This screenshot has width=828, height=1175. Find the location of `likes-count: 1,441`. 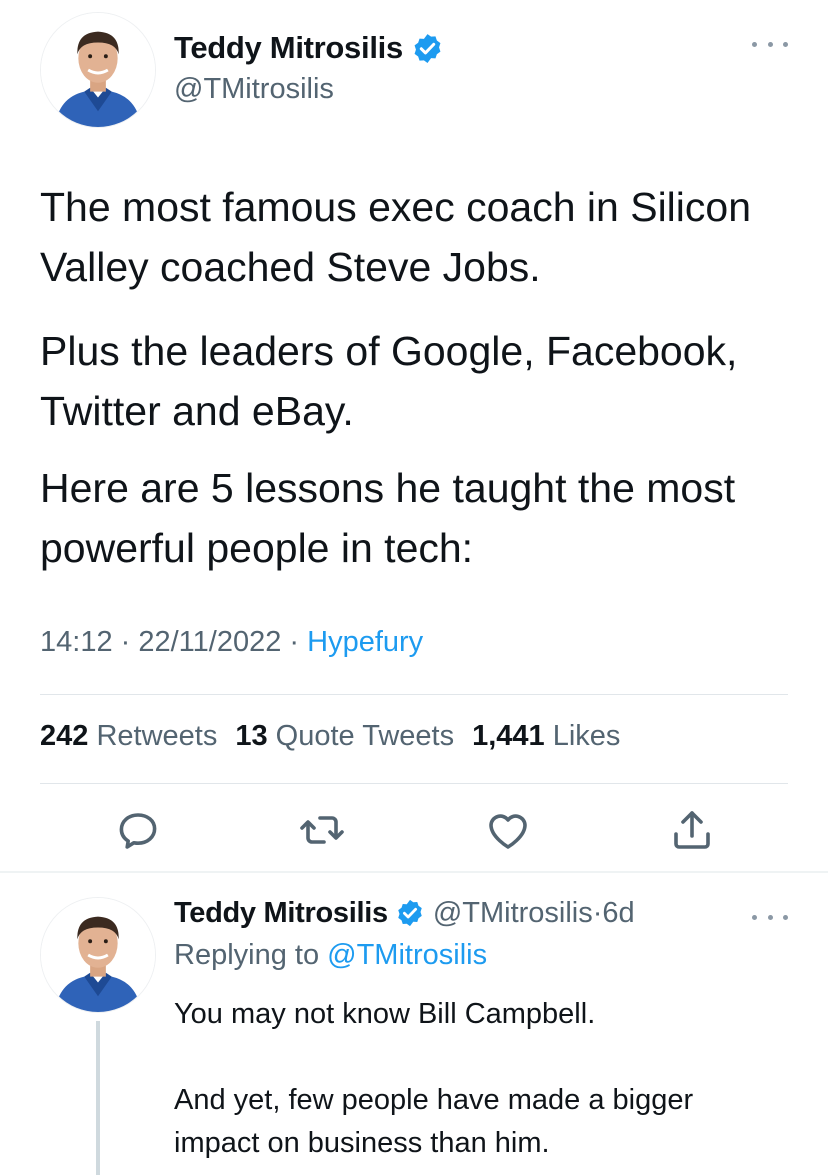

likes-count: 1,441 is located at coordinates (508, 736).